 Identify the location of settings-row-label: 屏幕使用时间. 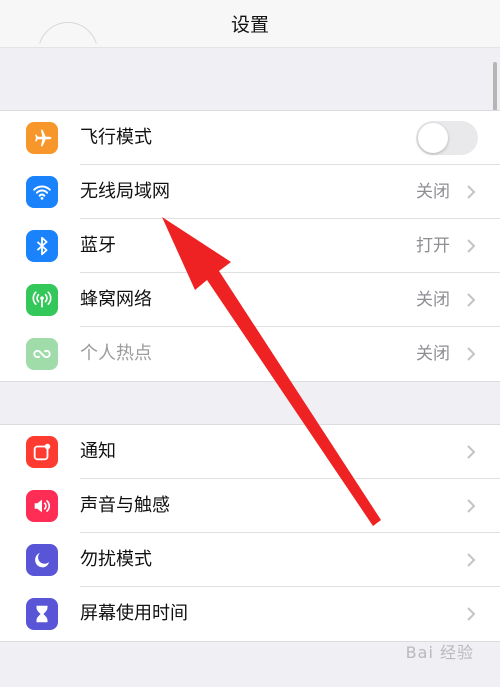
(134, 613).